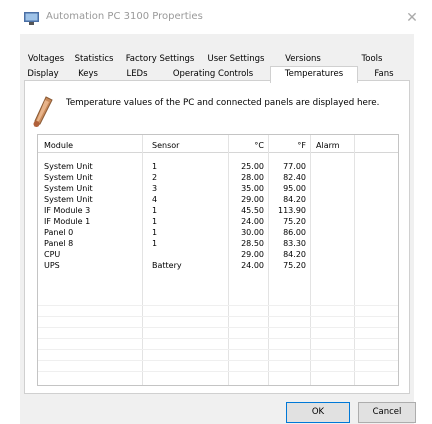  What do you see at coordinates (218, 144) in the screenshot?
I see `table-header` at bounding box center [218, 144].